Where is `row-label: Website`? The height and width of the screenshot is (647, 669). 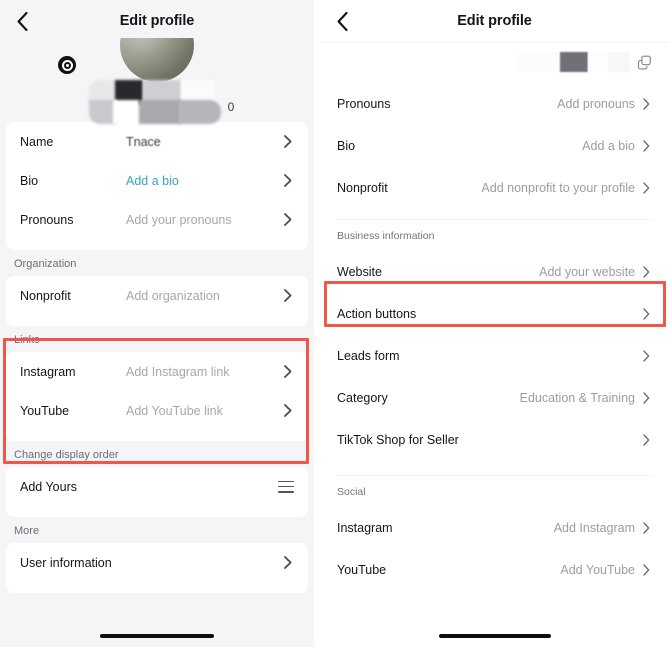 row-label: Website is located at coordinates (359, 272).